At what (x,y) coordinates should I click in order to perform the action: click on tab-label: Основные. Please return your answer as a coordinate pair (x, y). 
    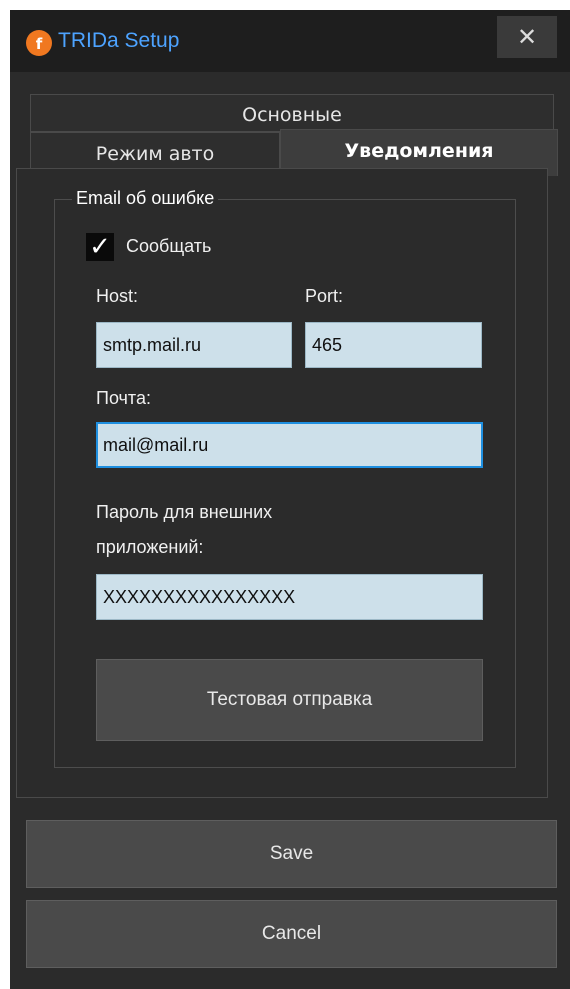
    Looking at the image, I should click on (292, 115).